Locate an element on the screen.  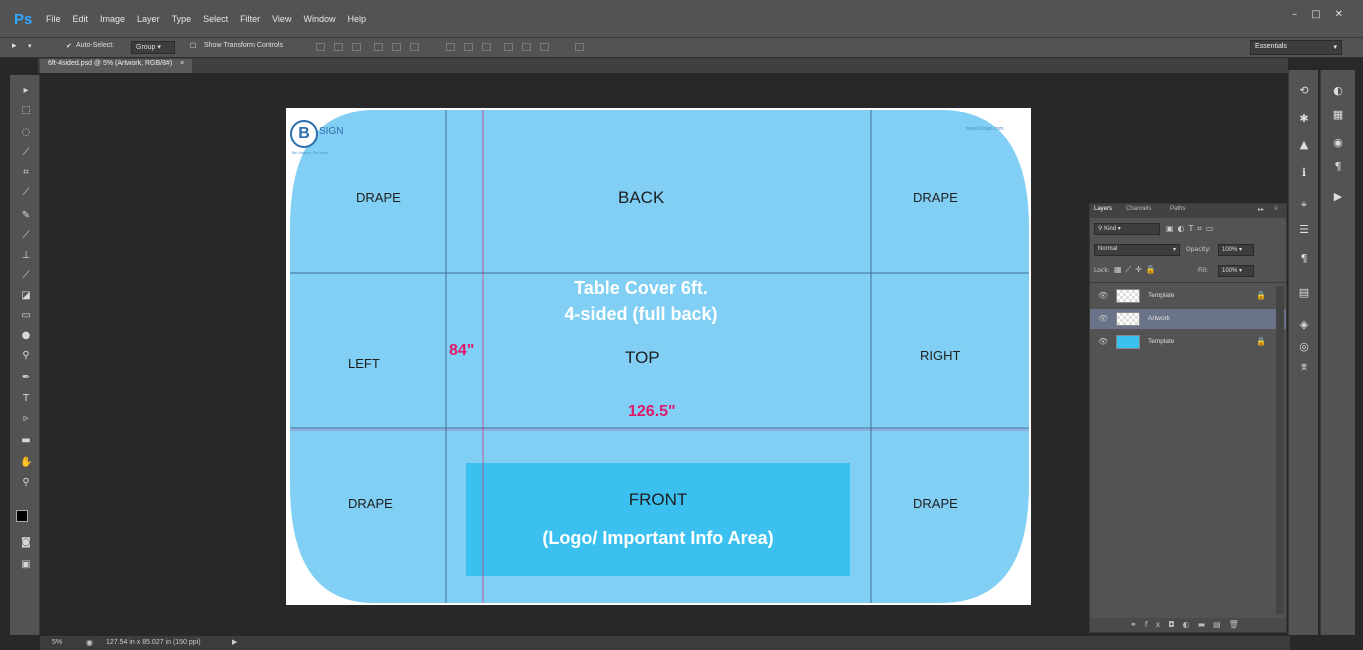
zoom-level: 5% is located at coordinates (57, 642).